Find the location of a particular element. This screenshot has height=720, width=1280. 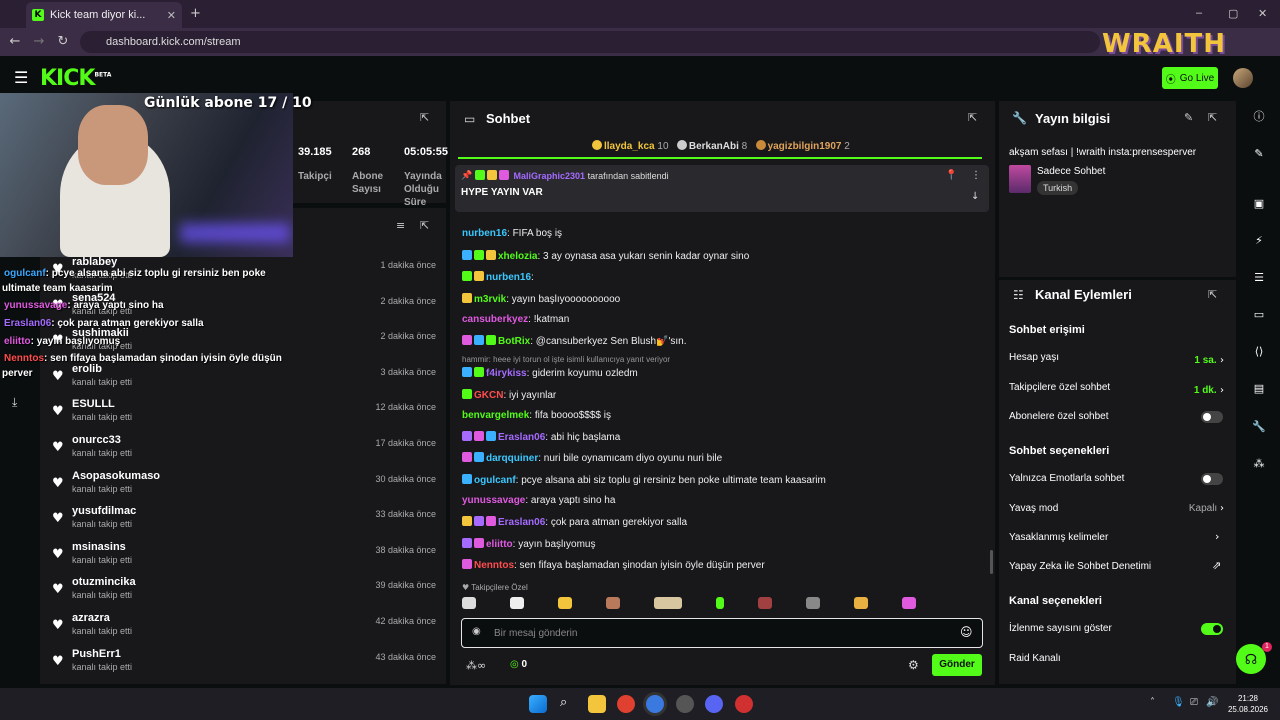

reload-icon: ↻ is located at coordinates (63, 42).